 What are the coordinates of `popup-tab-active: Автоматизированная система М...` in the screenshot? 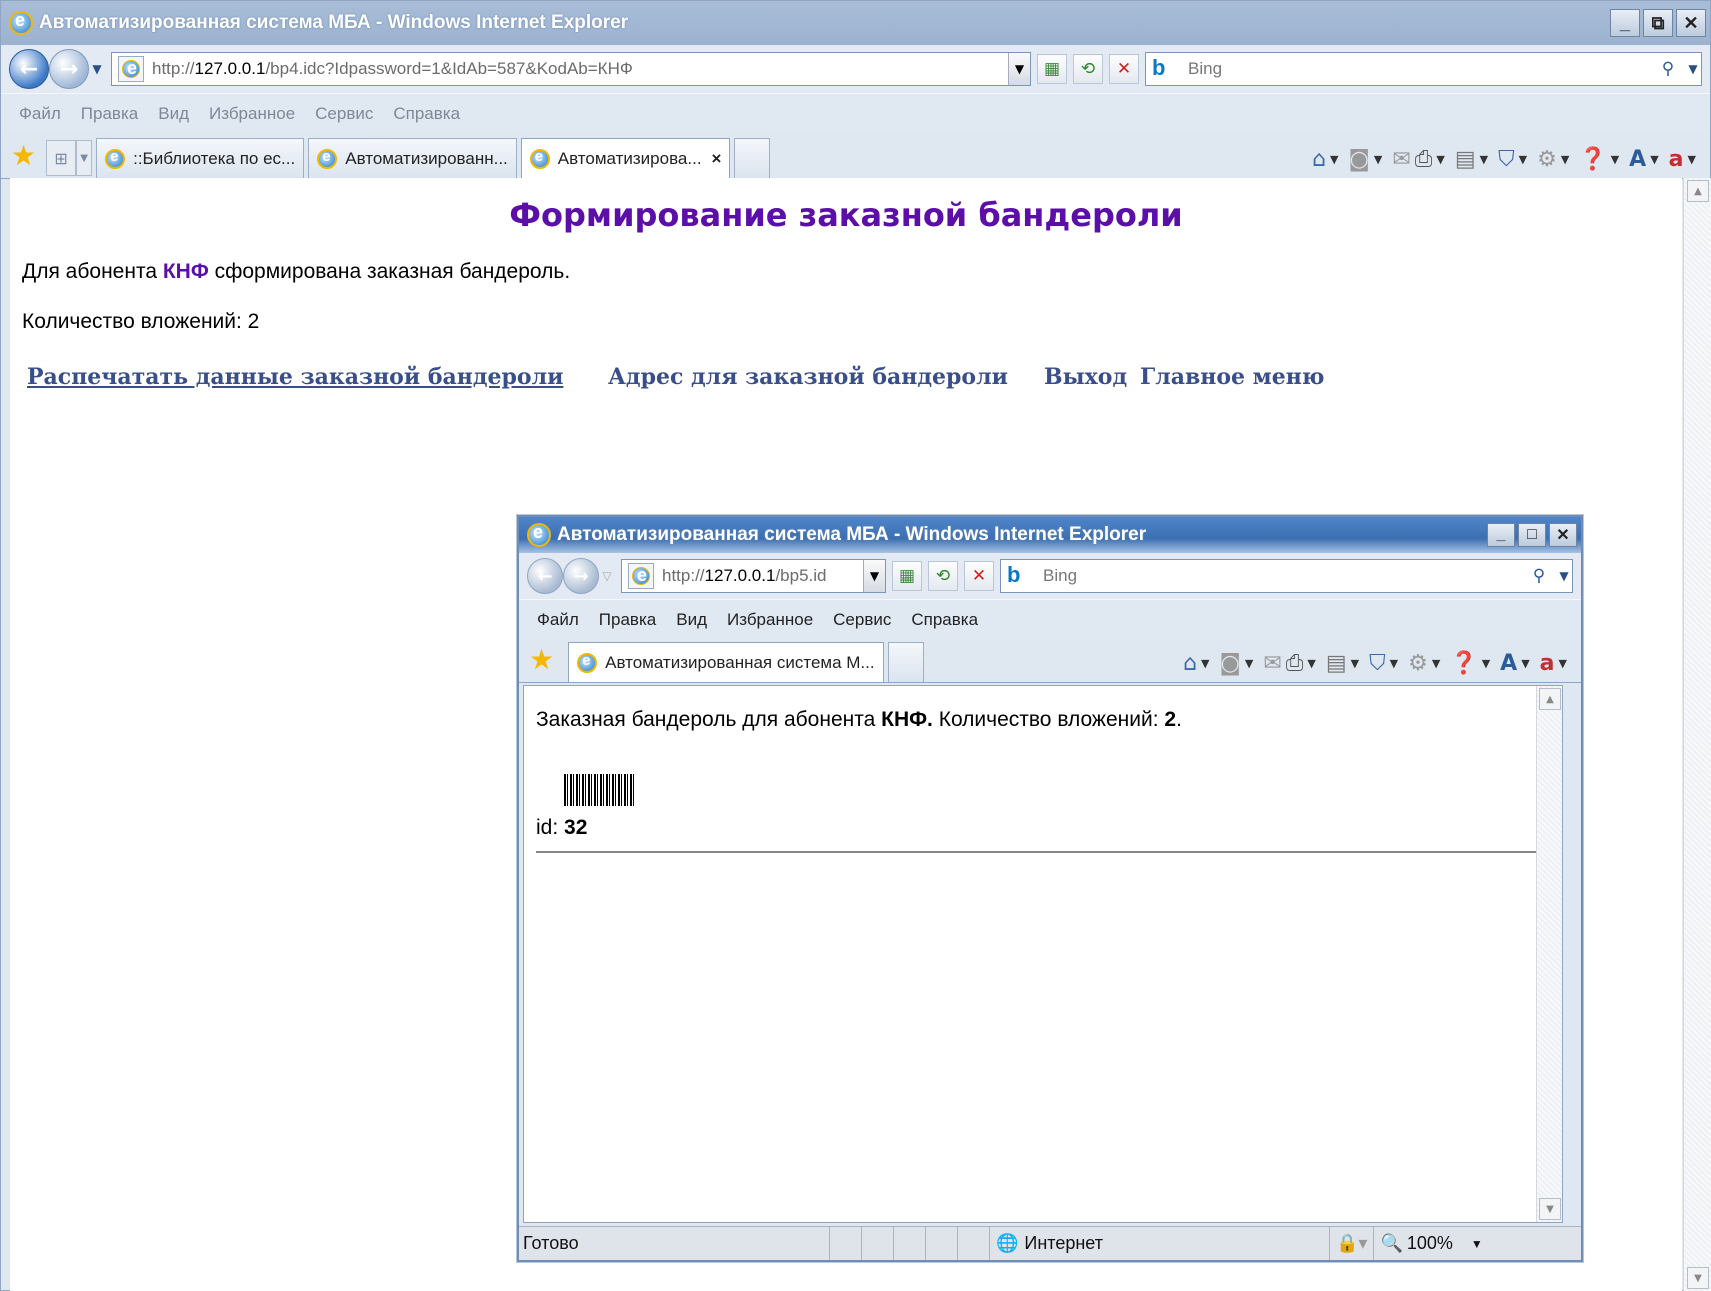 It's located at (726, 662).